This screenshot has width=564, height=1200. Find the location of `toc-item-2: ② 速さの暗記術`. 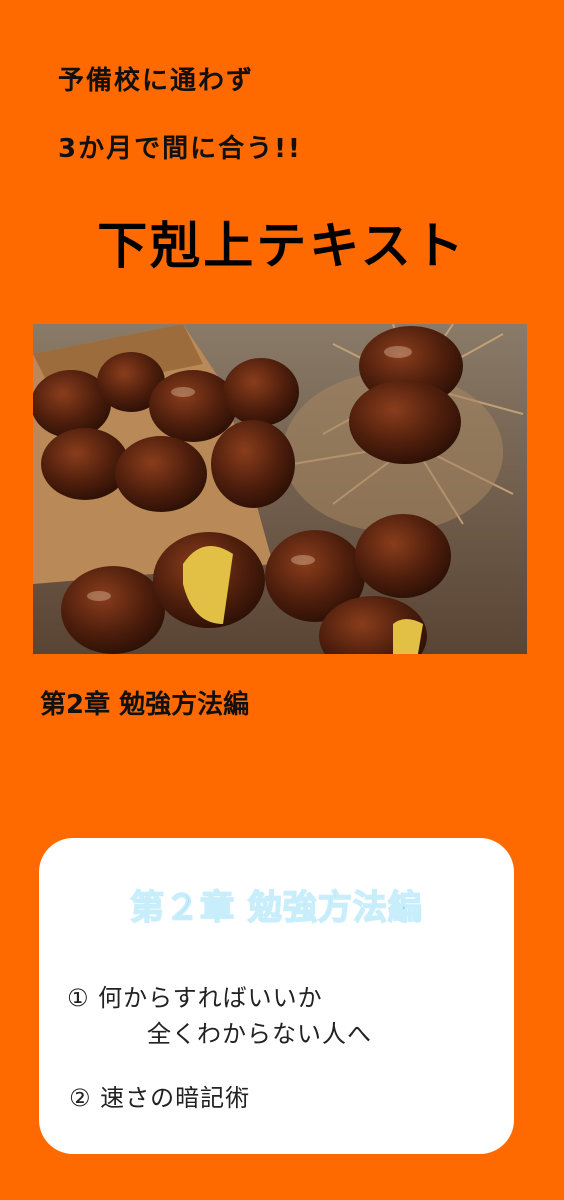

toc-item-2: ② 速さの暗記術 is located at coordinates (160, 1098).